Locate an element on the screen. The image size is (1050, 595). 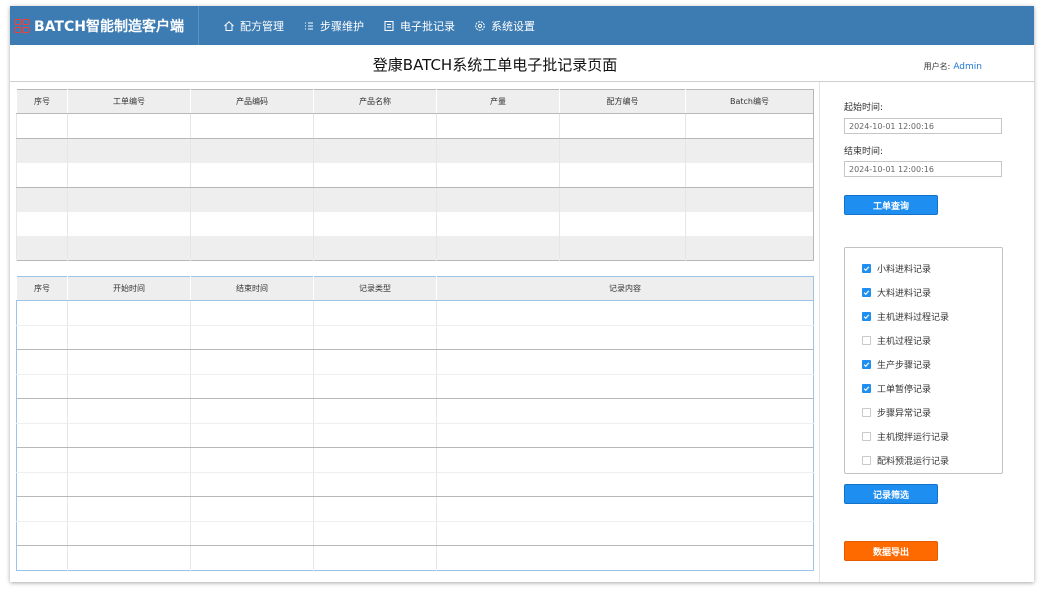
filter-item: 主机搅拌运行记录 is located at coordinates (923, 436).